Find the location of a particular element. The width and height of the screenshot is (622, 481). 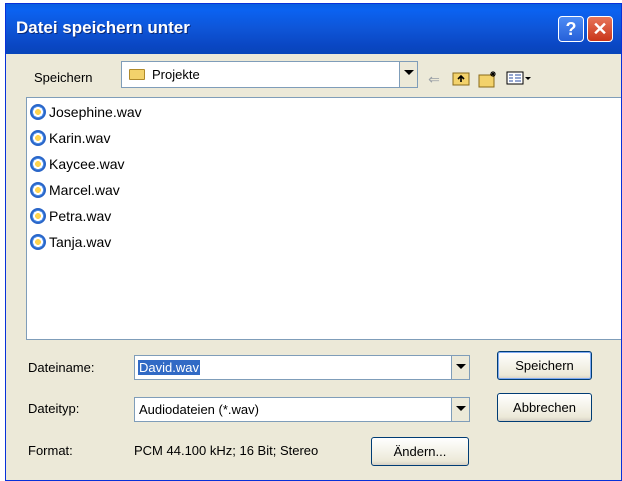

list-item: Tanja.wav is located at coordinates (70, 242).